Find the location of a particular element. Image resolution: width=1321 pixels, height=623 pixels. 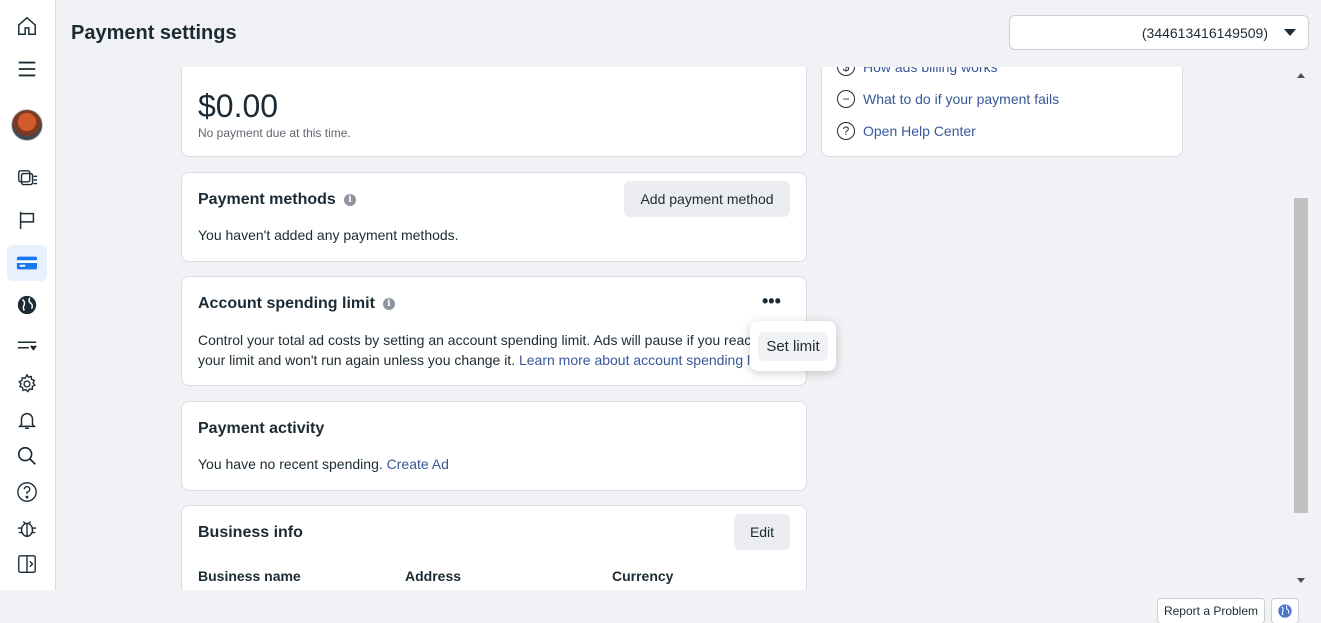

set-limit-button: Set limit is located at coordinates (793, 346).